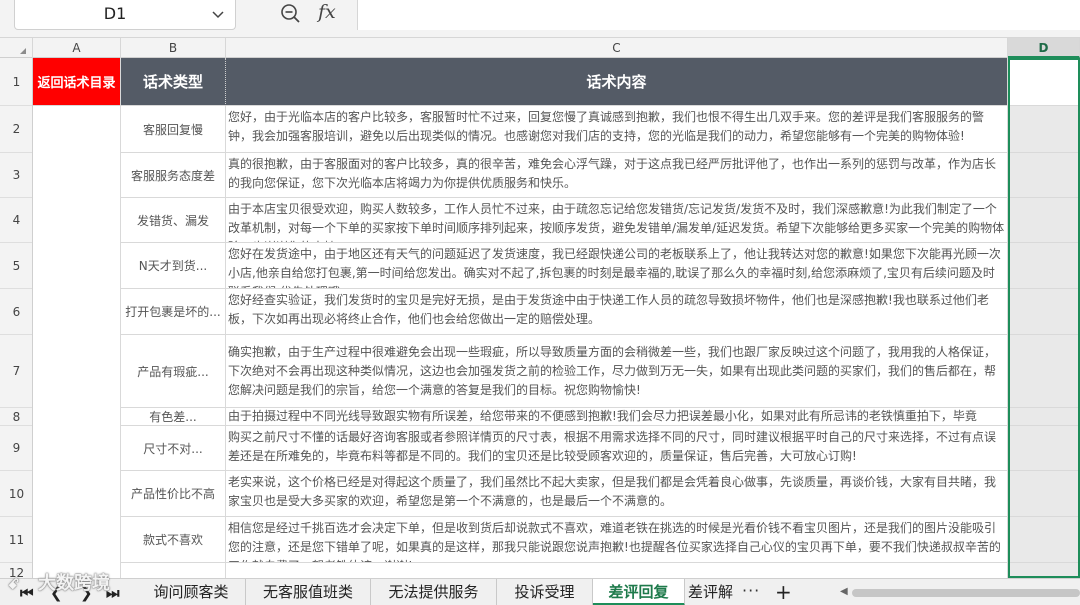 This screenshot has width=1080, height=605. What do you see at coordinates (617, 82) in the screenshot?
I see `header-content: 话术内容` at bounding box center [617, 82].